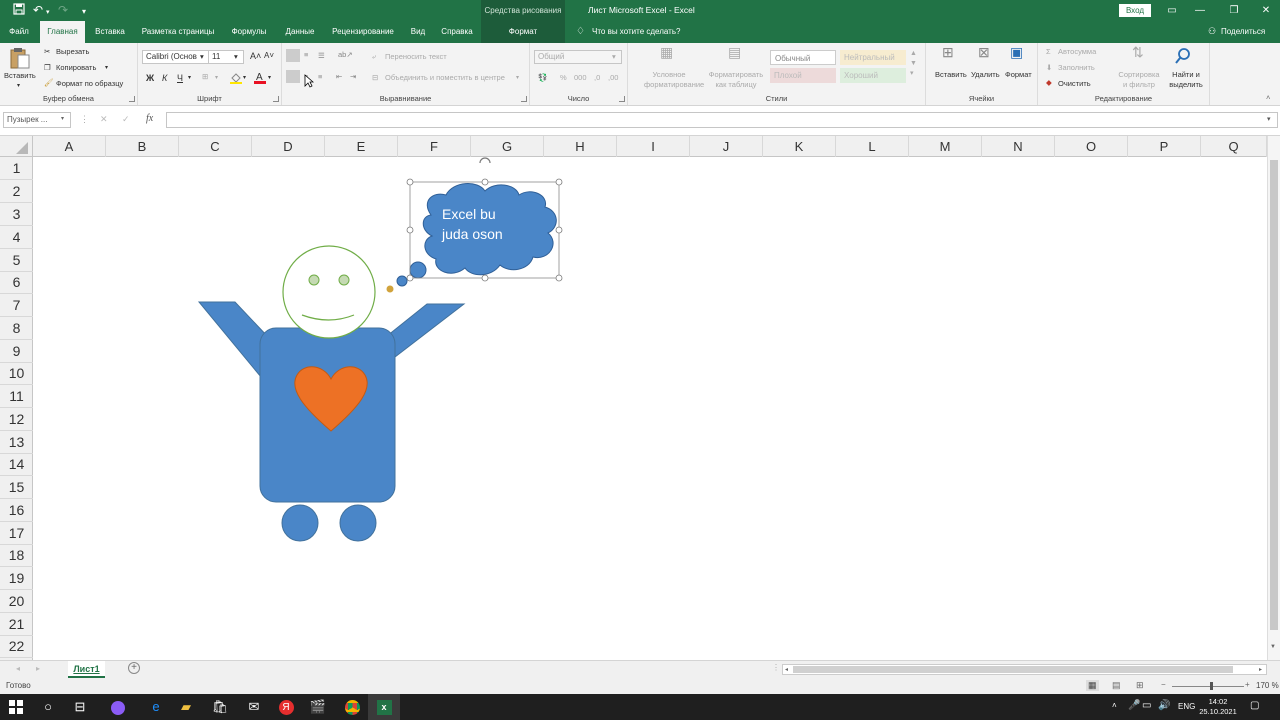 Image resolution: width=1280 pixels, height=723 pixels. What do you see at coordinates (1140, 685) in the screenshot?
I see `page-break-view-icon: ⊞` at bounding box center [1140, 685].